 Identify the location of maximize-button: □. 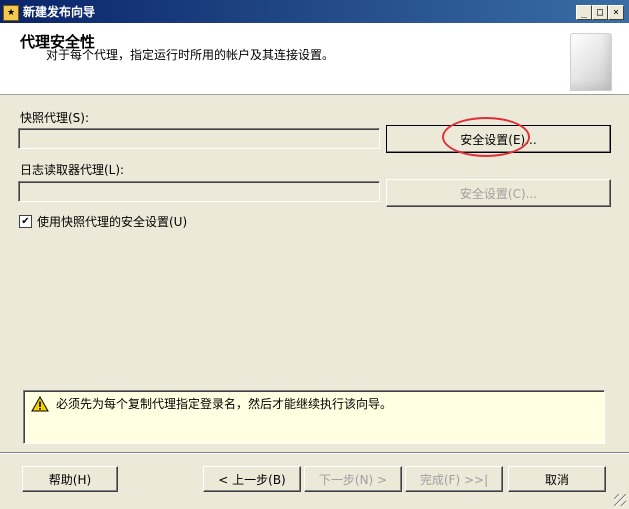
(600, 12).